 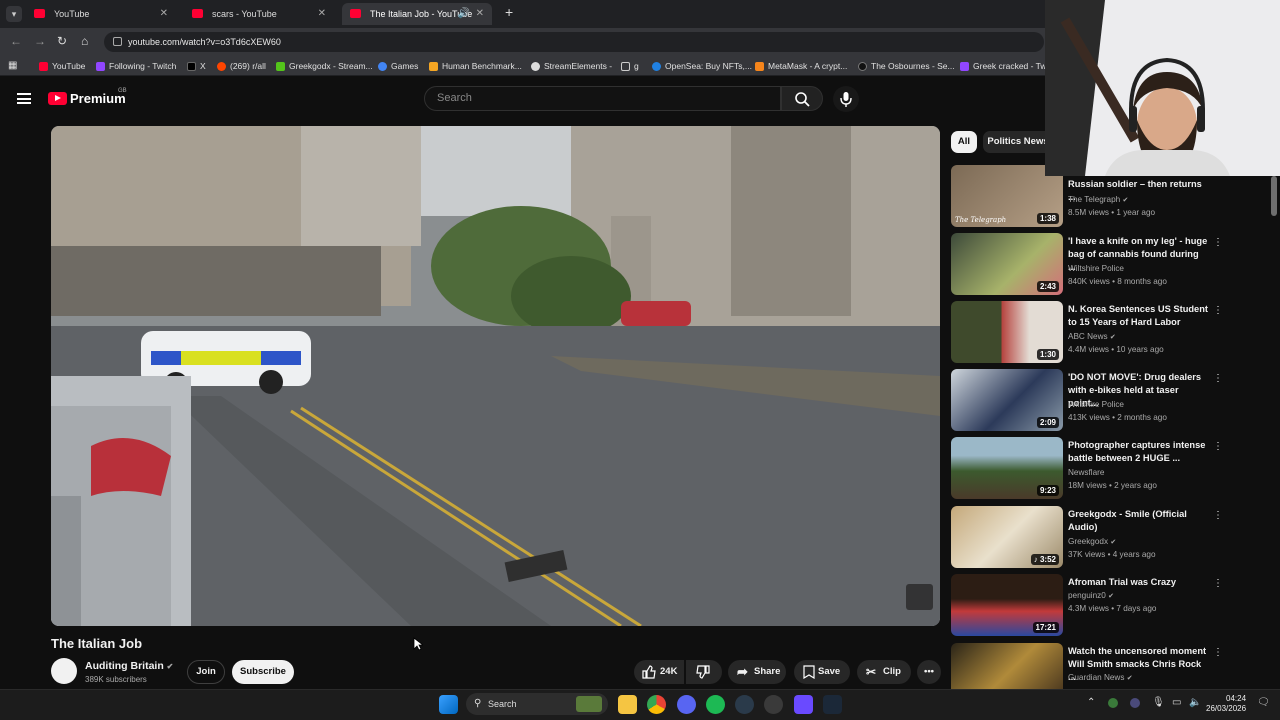 What do you see at coordinates (136, 66) in the screenshot?
I see `bookmark-twitch: Following - Twitch` at bounding box center [136, 66].